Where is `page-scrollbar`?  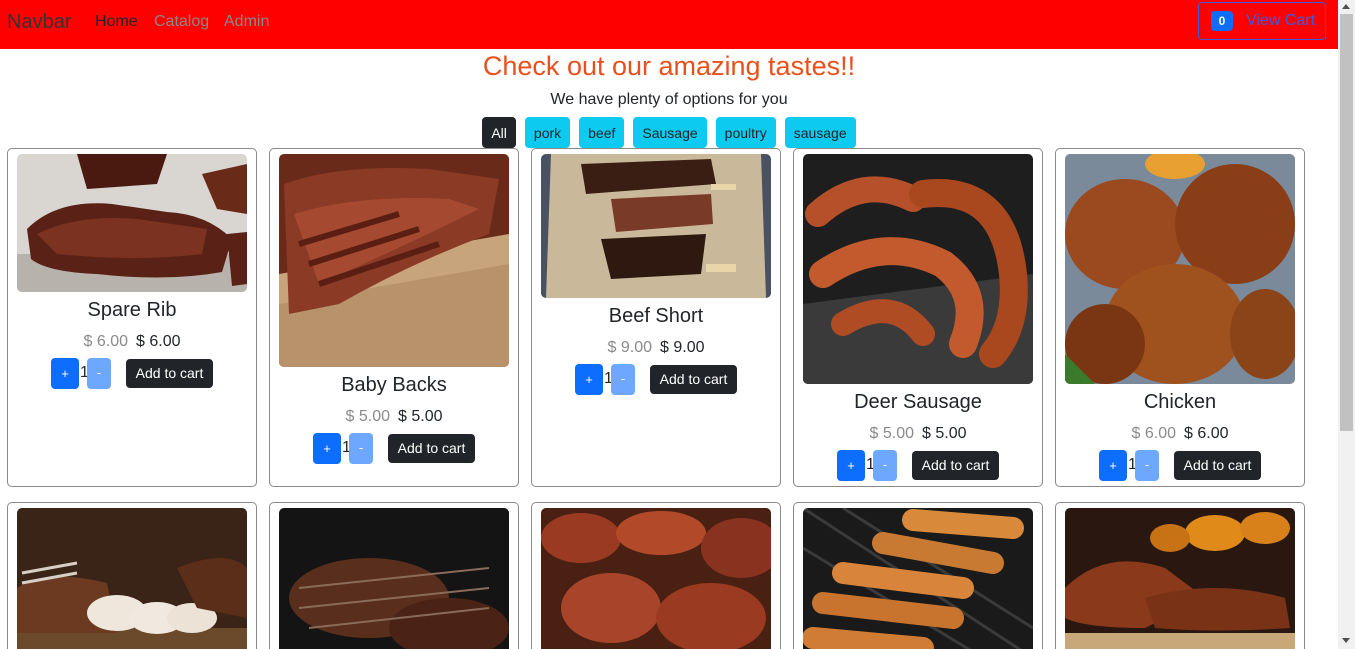
page-scrollbar is located at coordinates (1346, 324).